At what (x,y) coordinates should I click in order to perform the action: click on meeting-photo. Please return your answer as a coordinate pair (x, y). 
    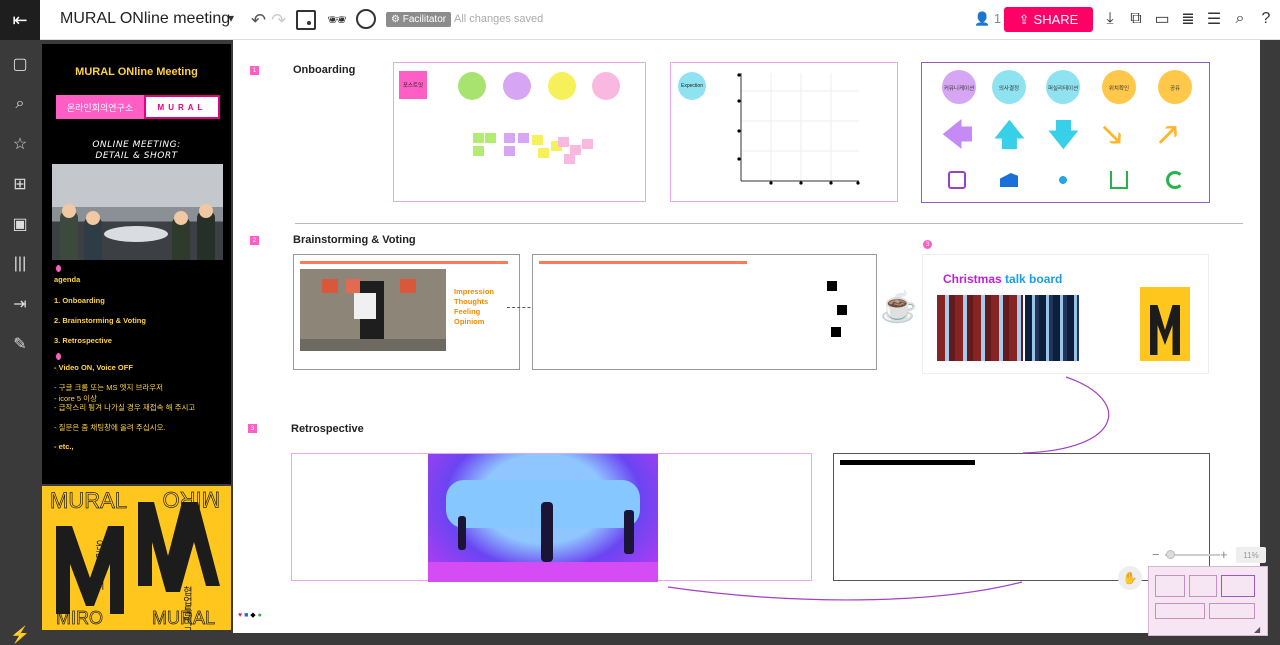
    Looking at the image, I should click on (137, 212).